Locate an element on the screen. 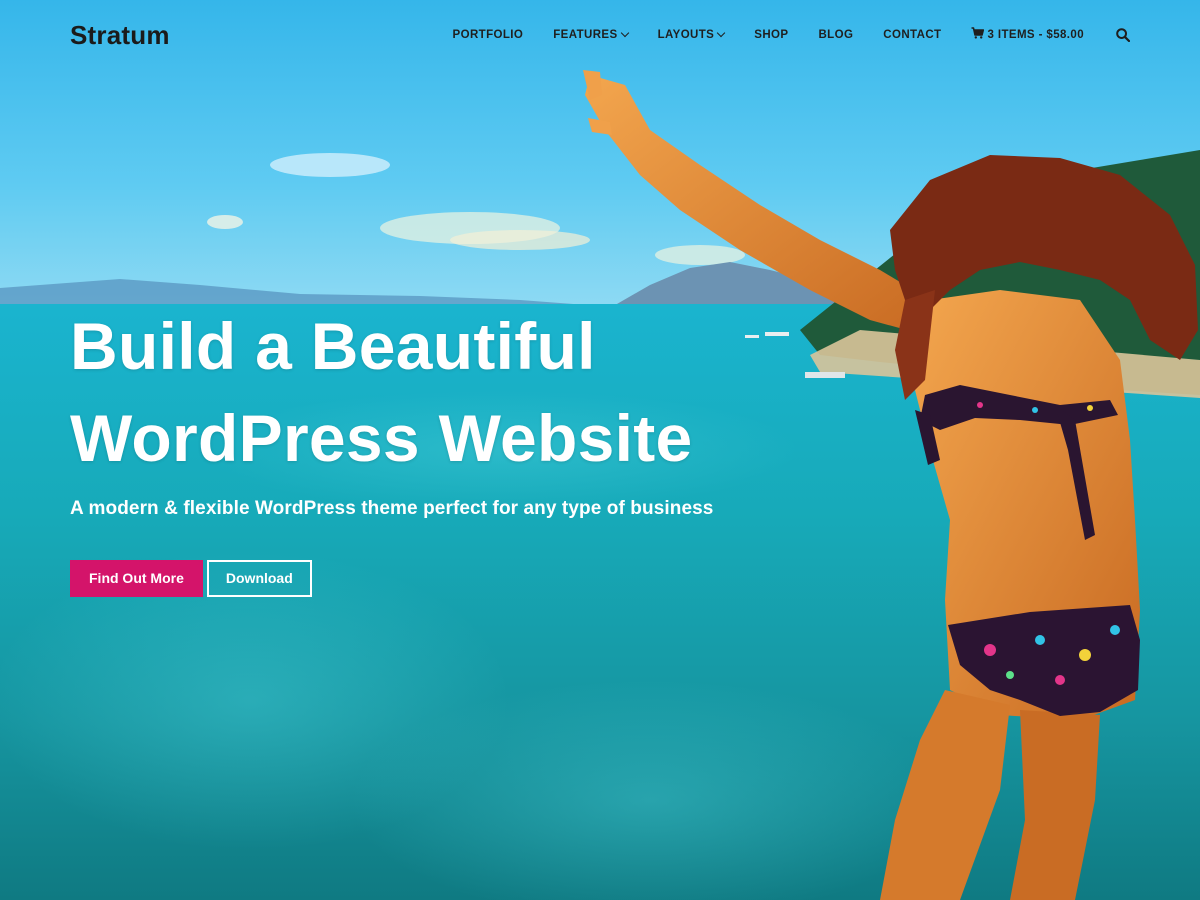 The width and height of the screenshot is (1200, 900). nav-item-features: FEATURES is located at coordinates (591, 34).